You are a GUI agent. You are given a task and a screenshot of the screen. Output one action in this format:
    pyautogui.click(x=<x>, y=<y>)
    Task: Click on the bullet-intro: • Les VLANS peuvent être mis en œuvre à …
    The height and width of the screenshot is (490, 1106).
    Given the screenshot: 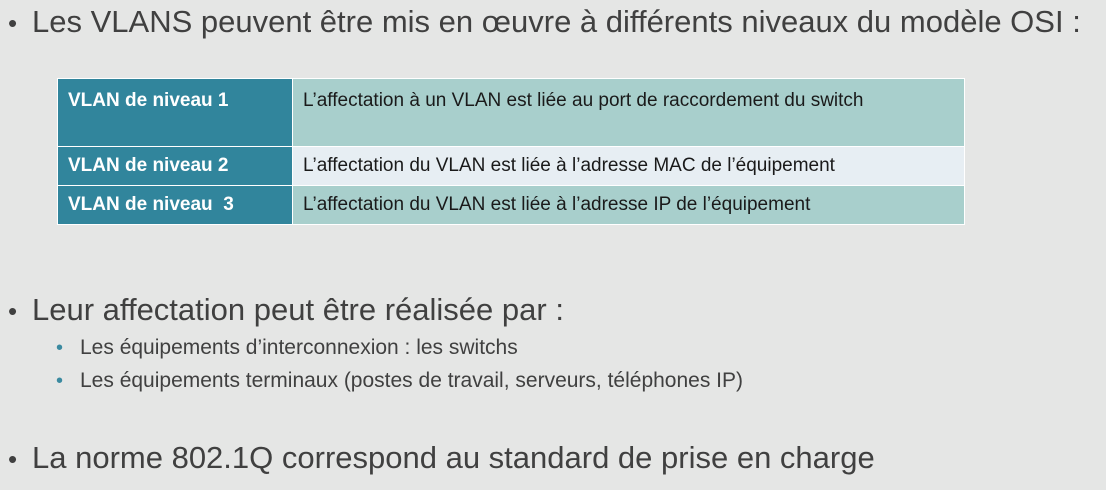 What is the action you would take?
    pyautogui.click(x=544, y=22)
    